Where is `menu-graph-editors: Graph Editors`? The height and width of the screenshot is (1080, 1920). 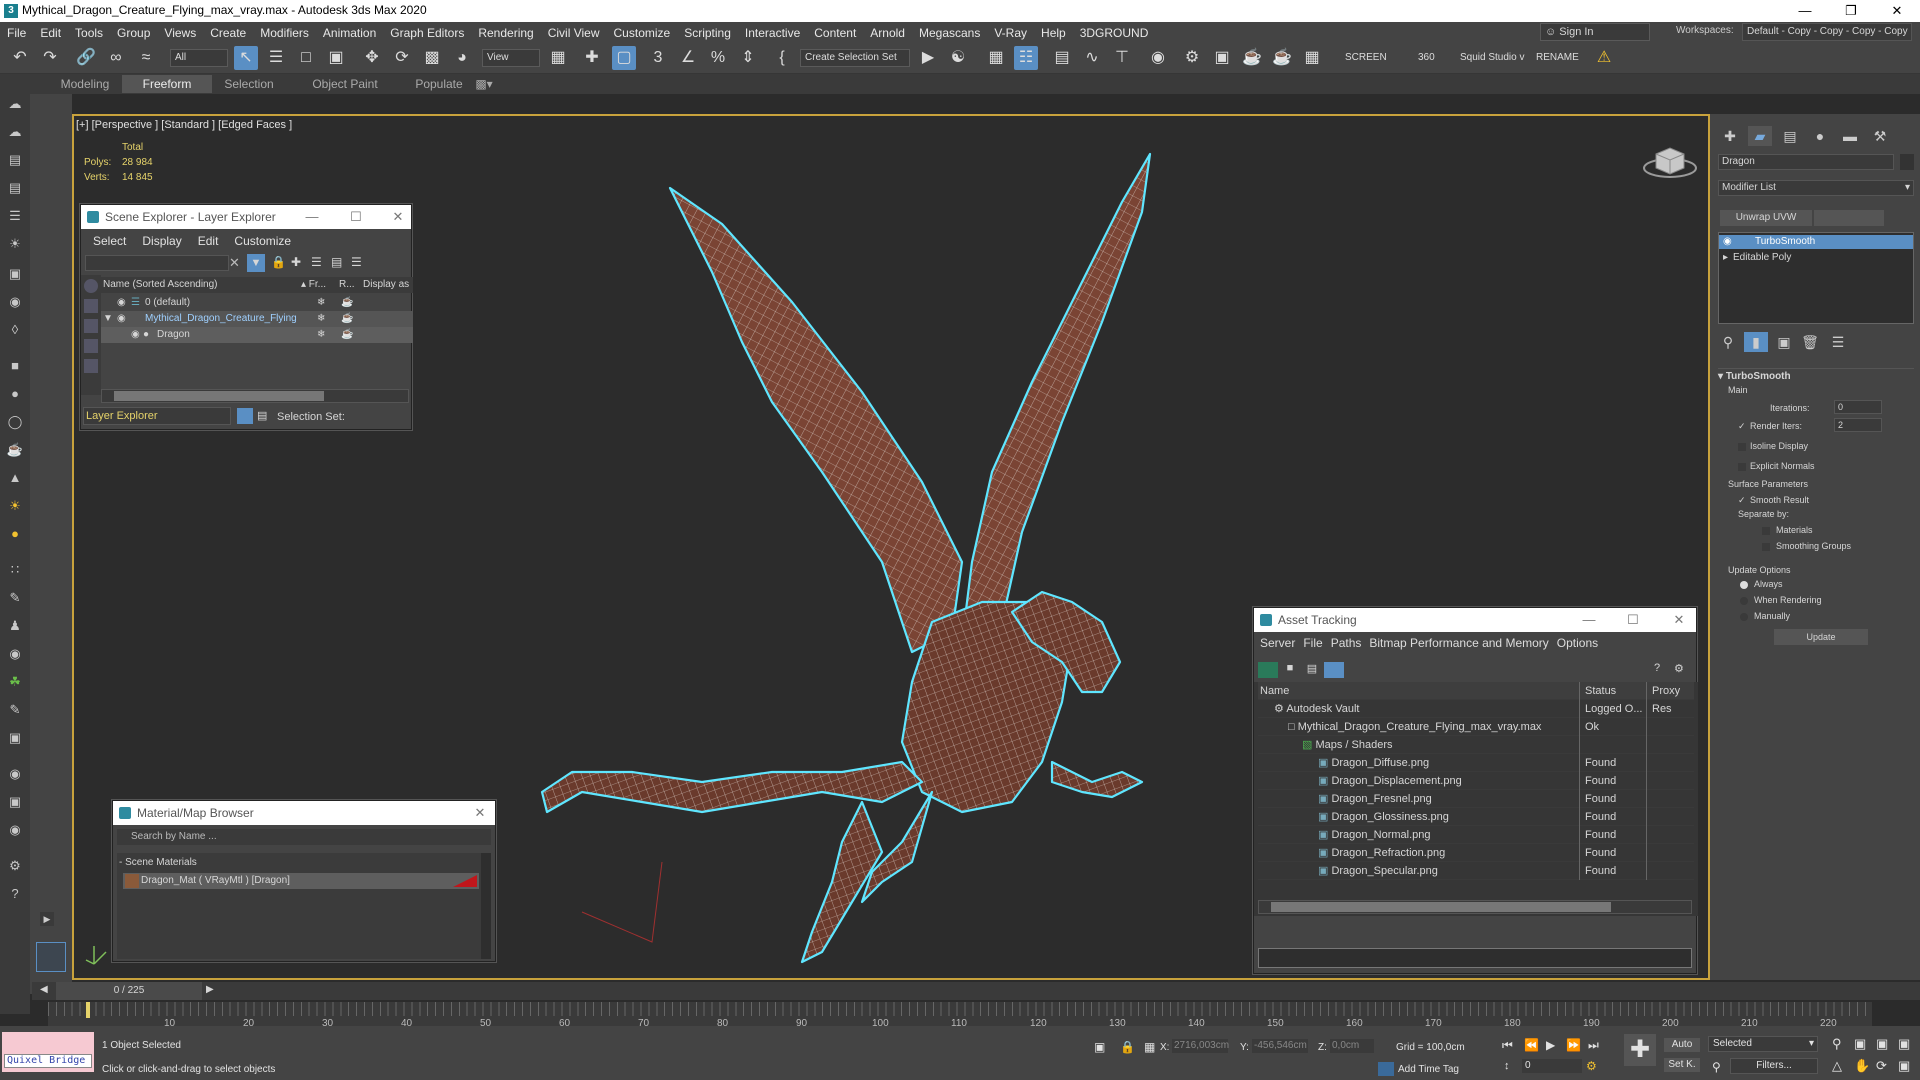 menu-graph-editors: Graph Editors is located at coordinates (427, 32).